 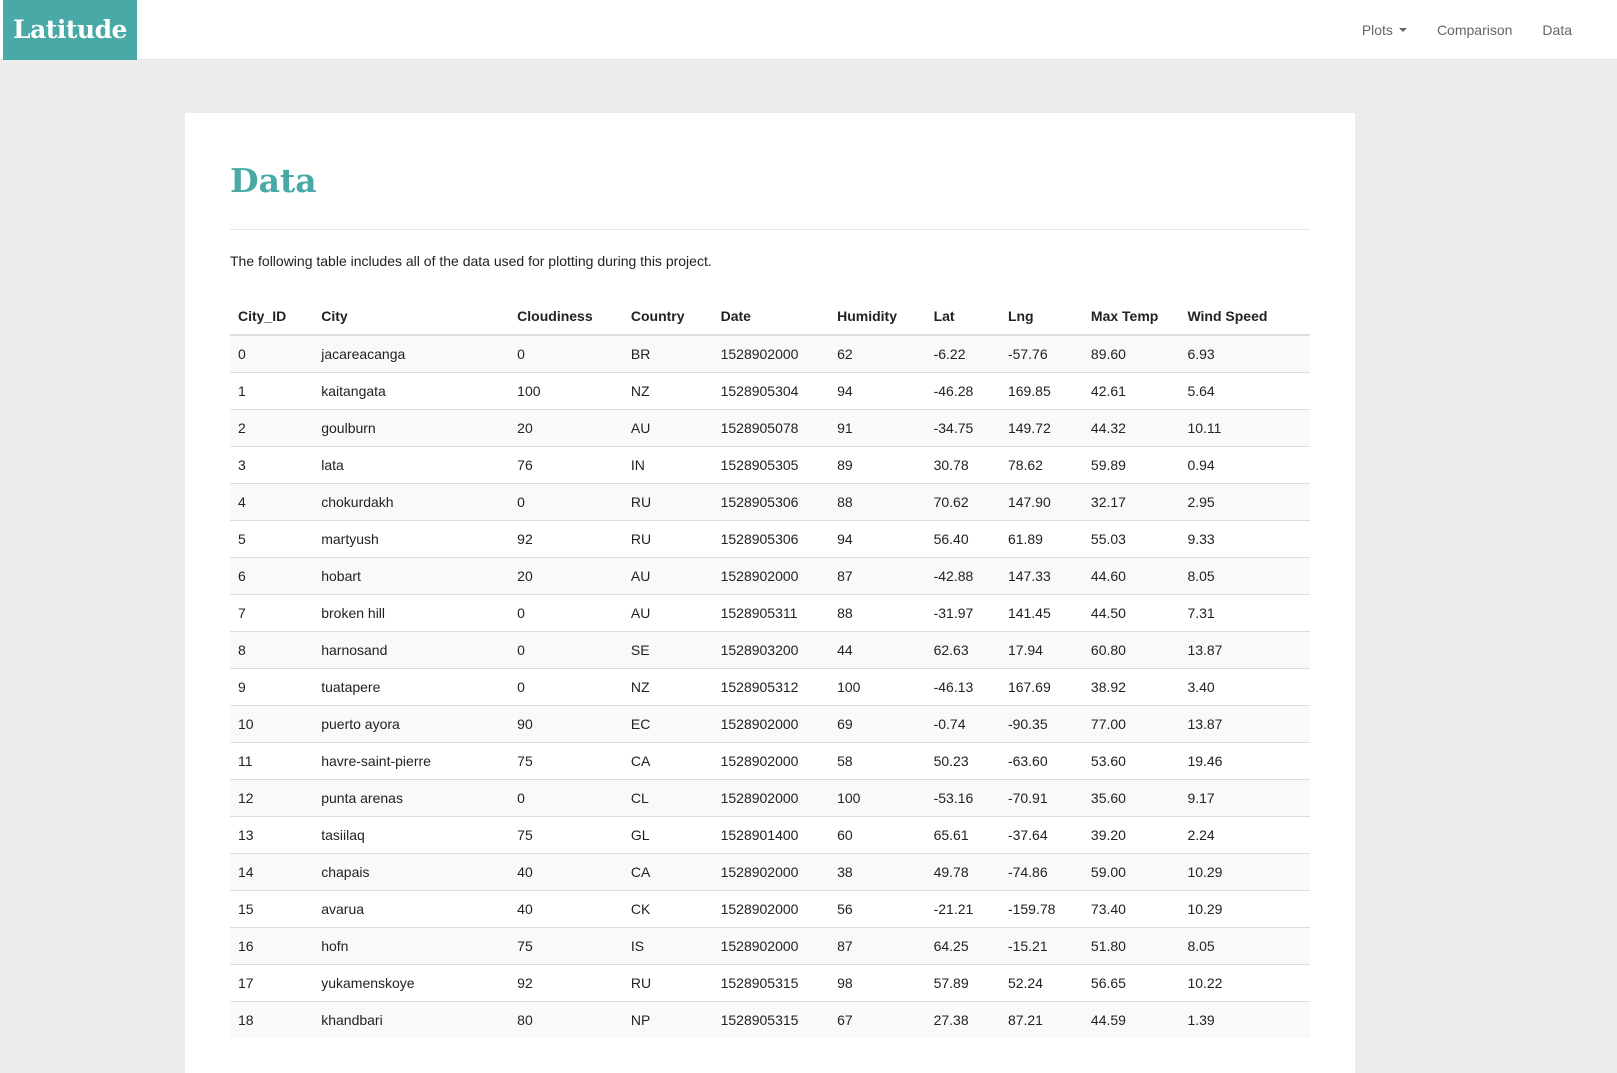 I want to click on table-cell-wind-speed: 9.33, so click(x=1244, y=539).